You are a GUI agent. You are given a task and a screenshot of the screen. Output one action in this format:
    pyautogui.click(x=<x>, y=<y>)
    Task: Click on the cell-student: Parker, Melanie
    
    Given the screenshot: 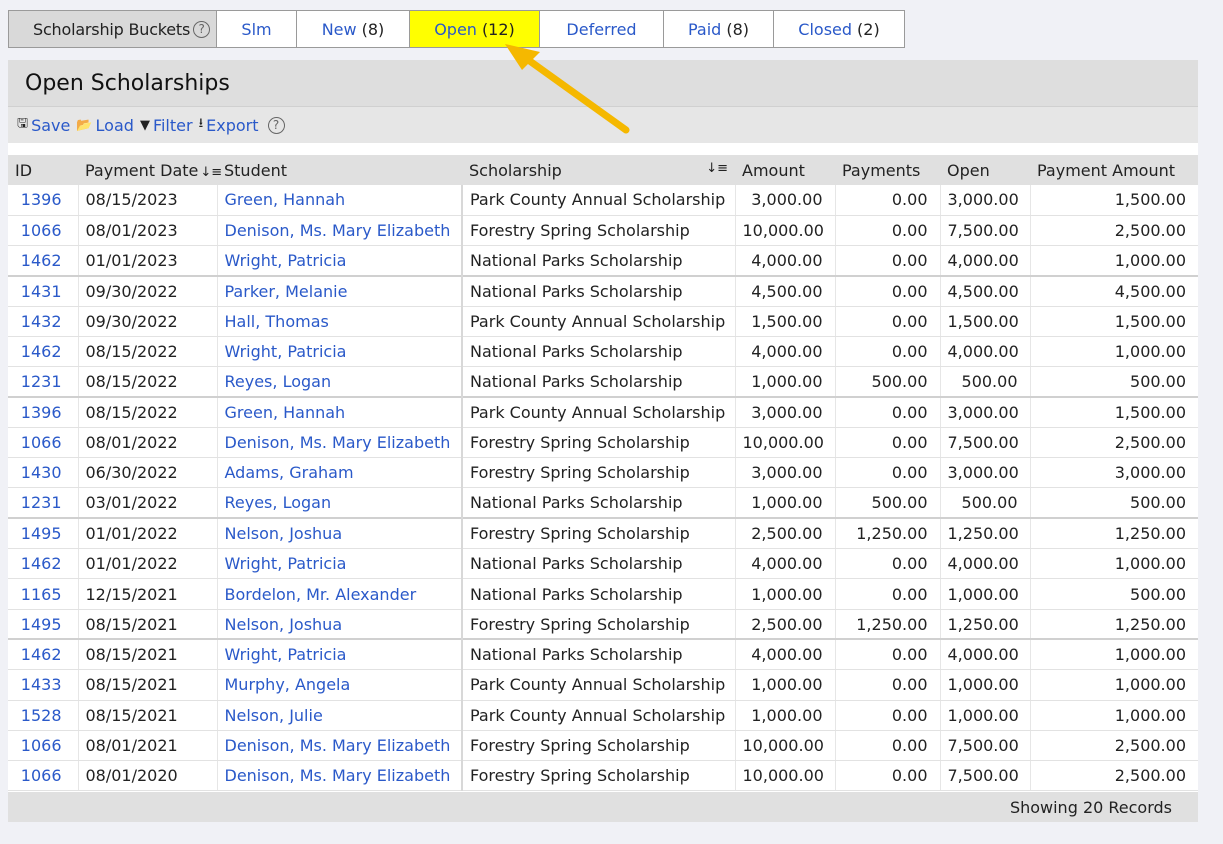 What is the action you would take?
    pyautogui.click(x=340, y=290)
    